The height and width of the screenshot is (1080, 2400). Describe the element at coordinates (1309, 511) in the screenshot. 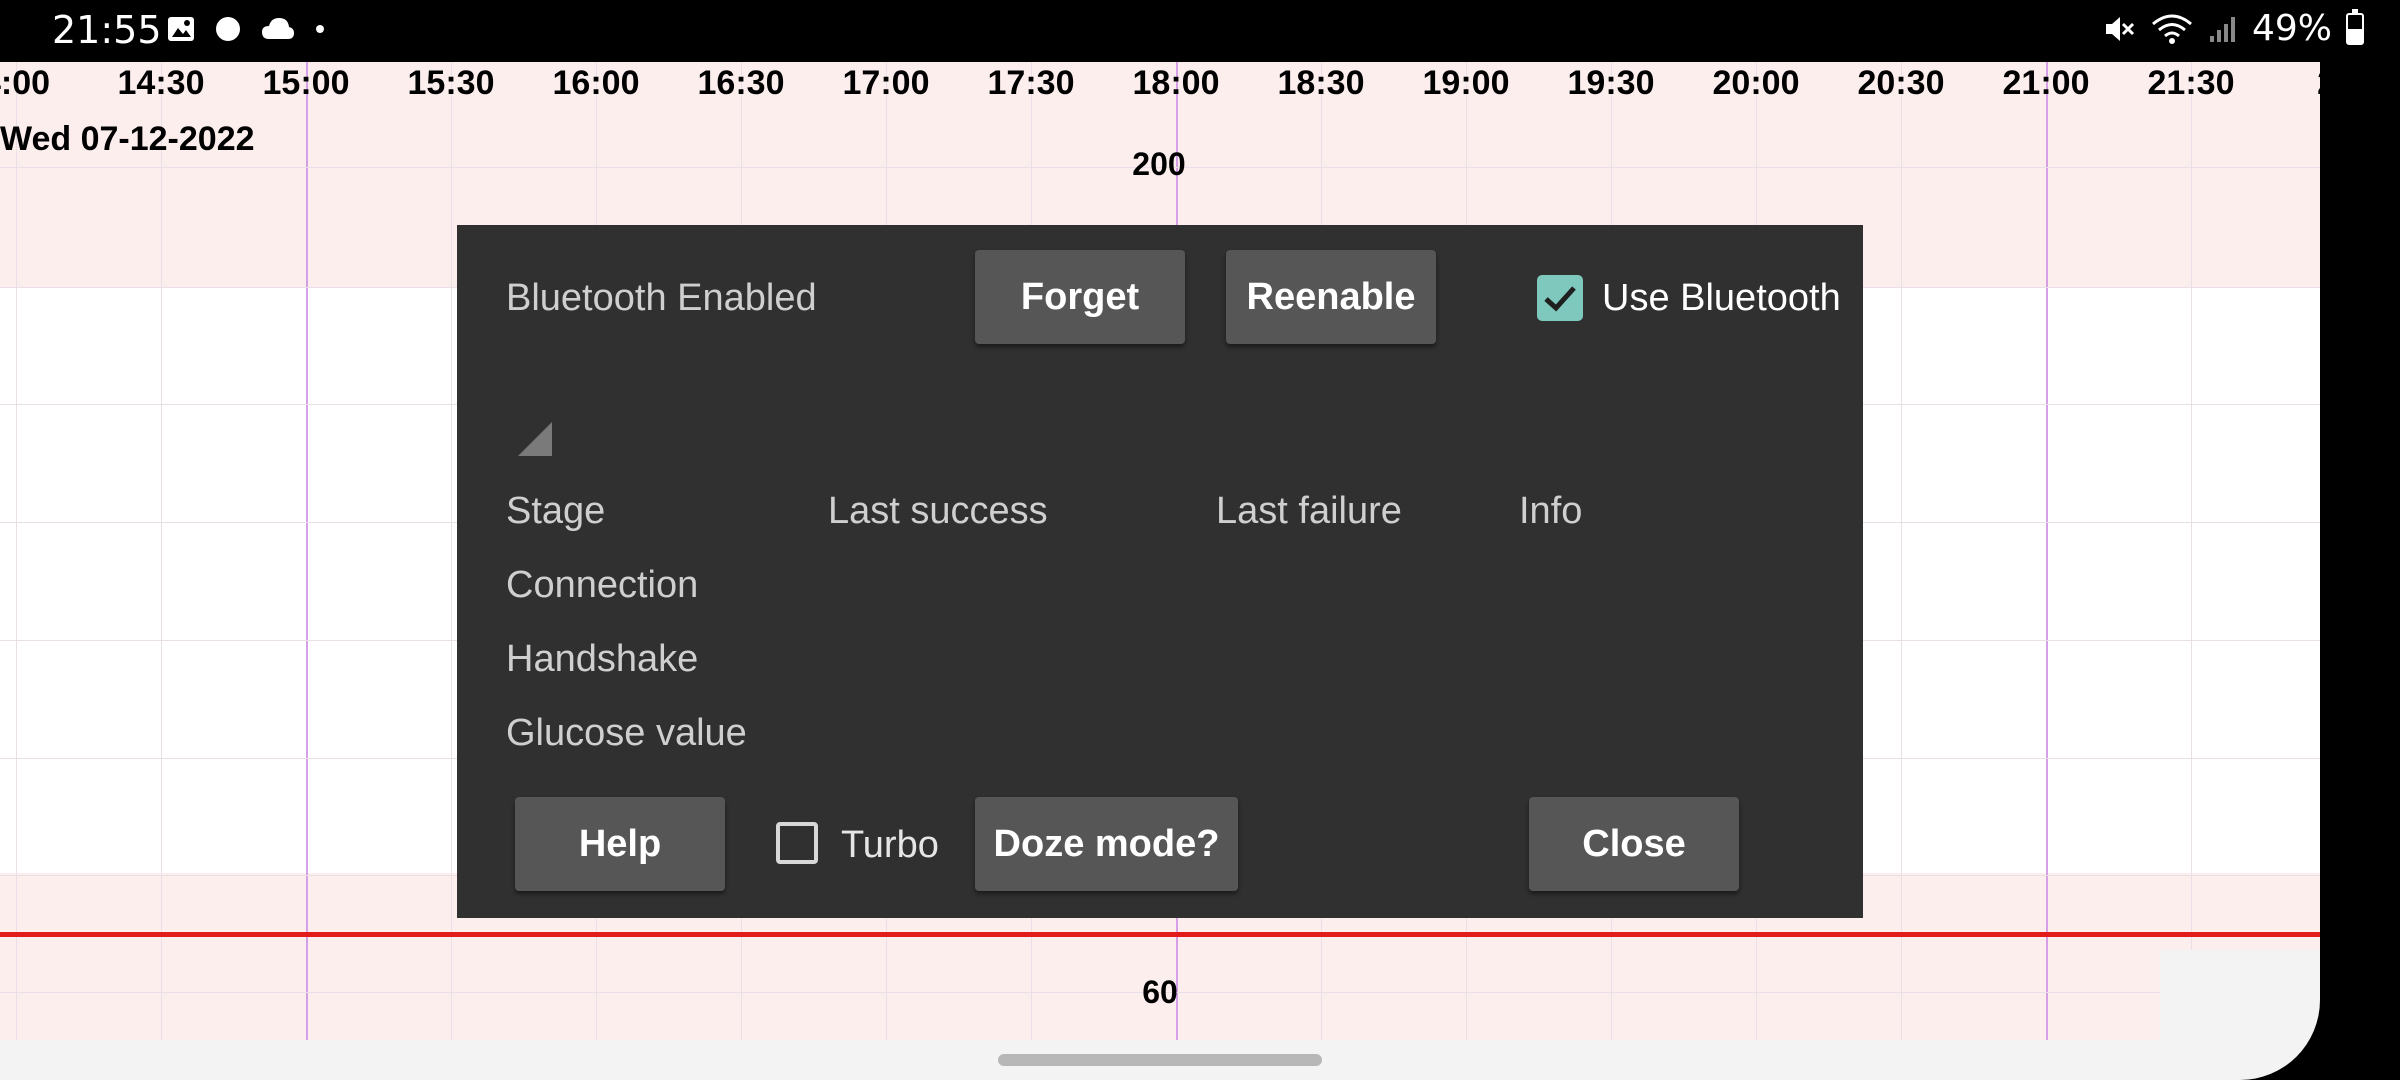

I see `header-last-failure: Last failure` at that location.